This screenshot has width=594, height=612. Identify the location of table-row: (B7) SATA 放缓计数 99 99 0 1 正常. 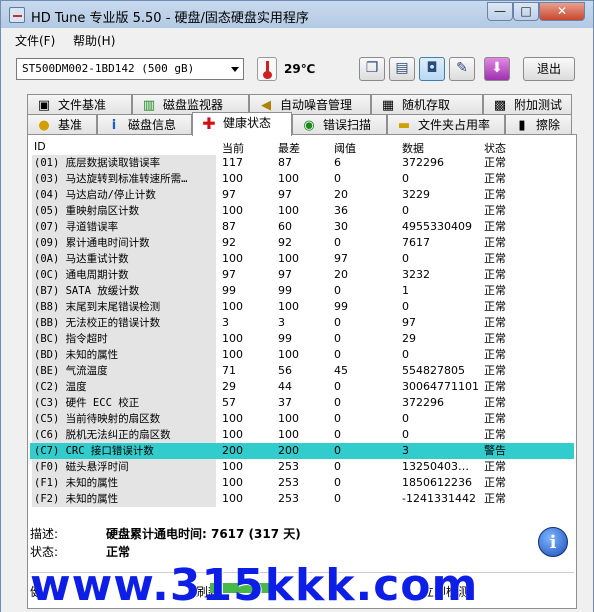
(302, 291).